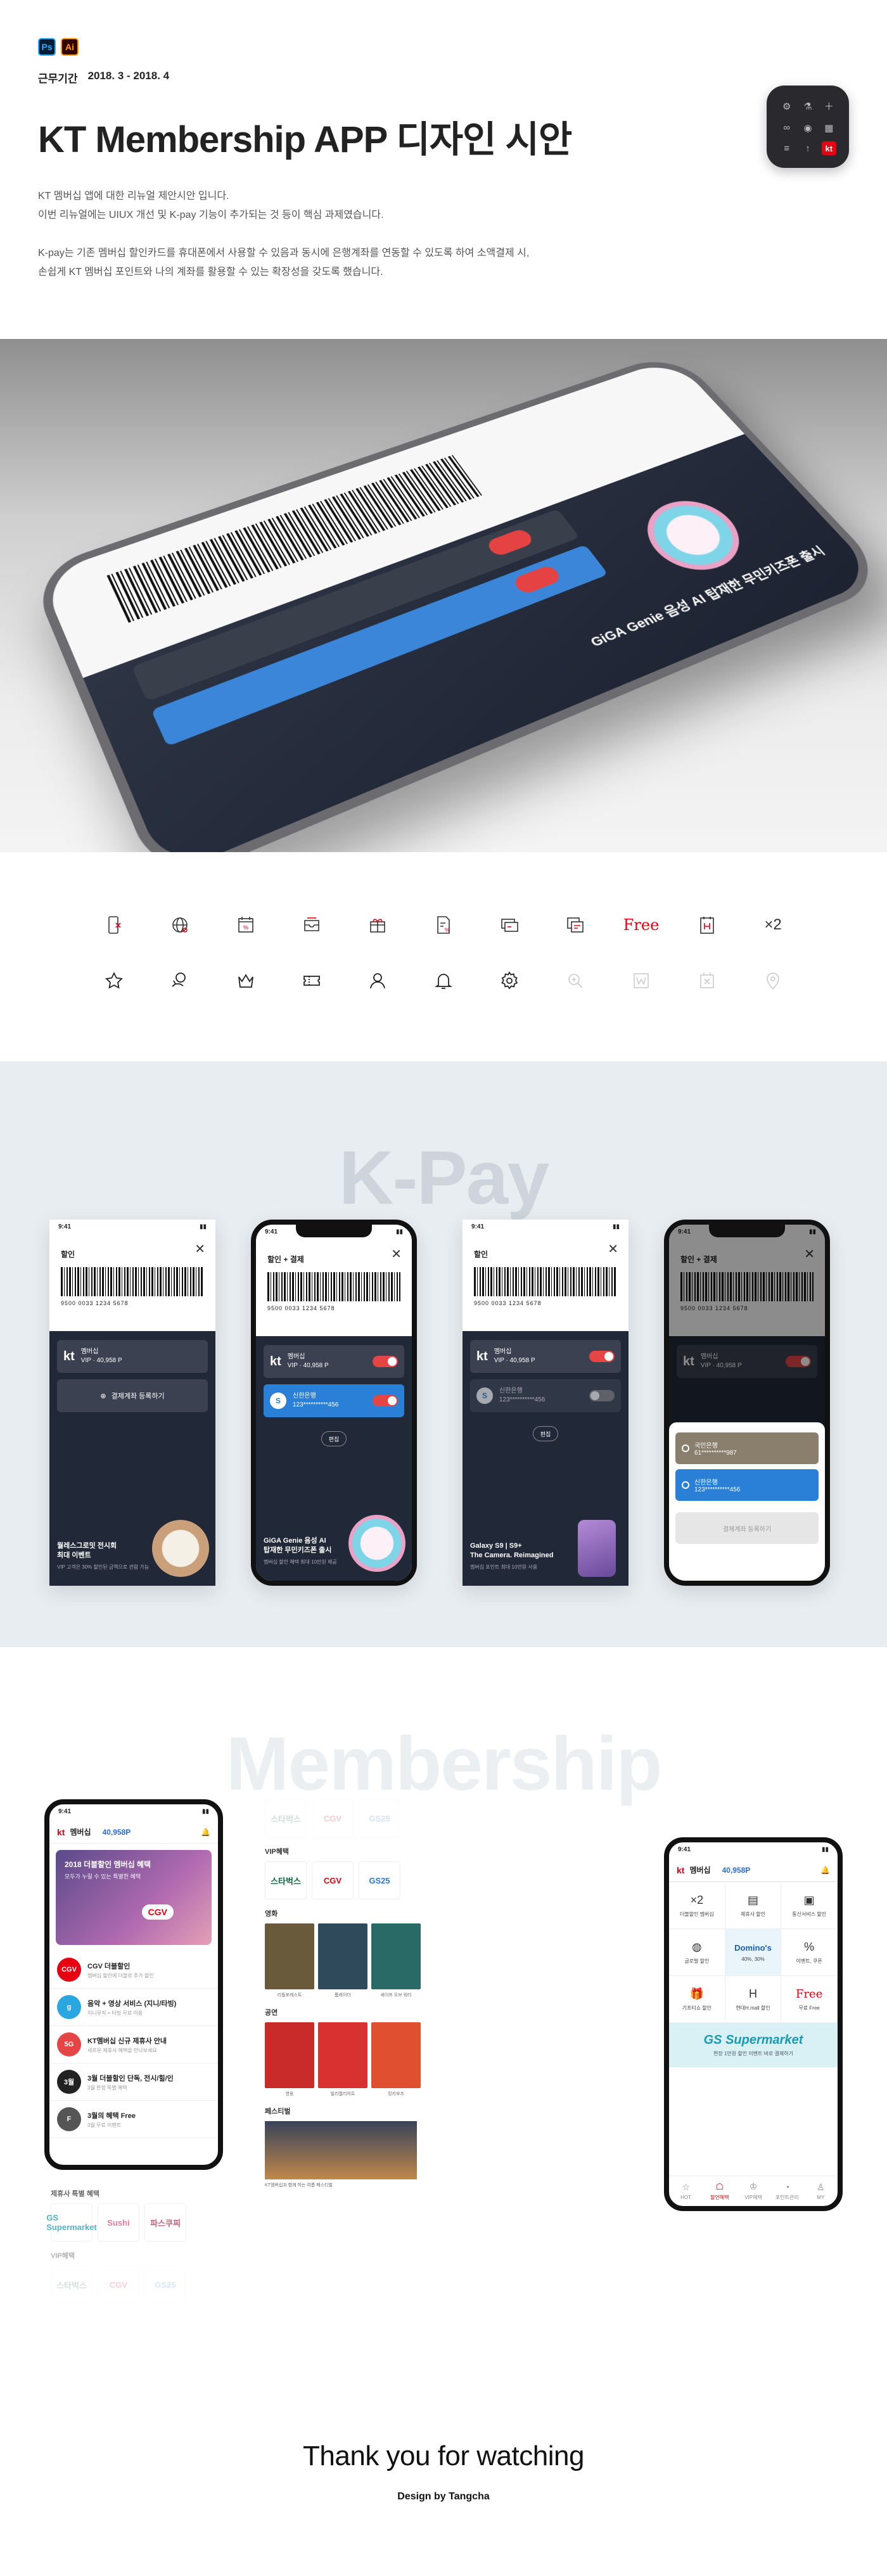  I want to click on benefit-grid-item: ◍ 글로벌 할인, so click(697, 1953).